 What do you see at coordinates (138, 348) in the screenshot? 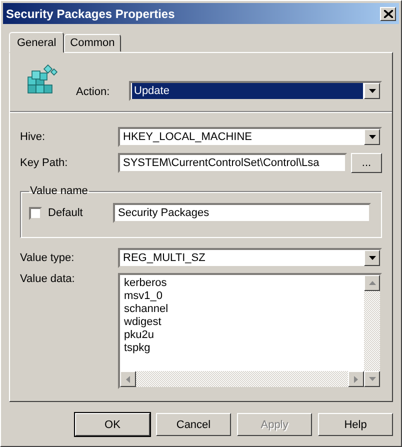
I see `value-line: tspkg` at bounding box center [138, 348].